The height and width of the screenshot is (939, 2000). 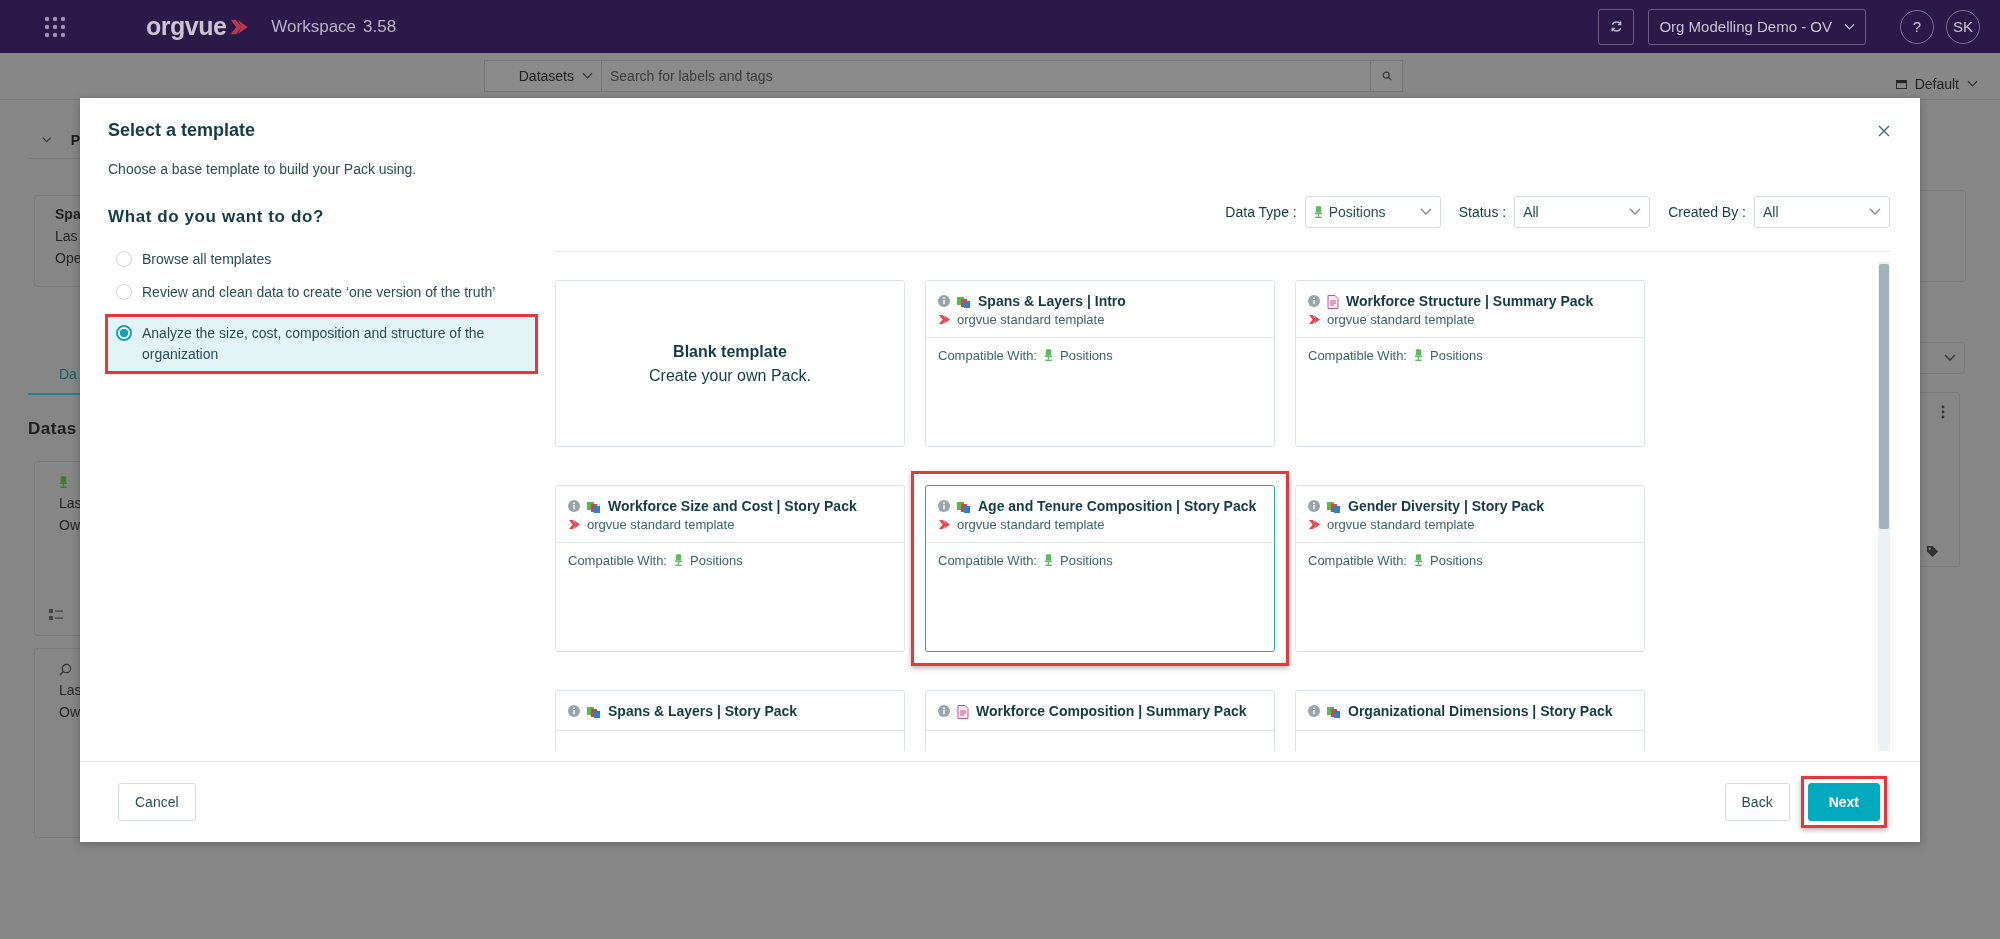 I want to click on card-title: Workforce Size and Cost | Story Pack, so click(x=732, y=506).